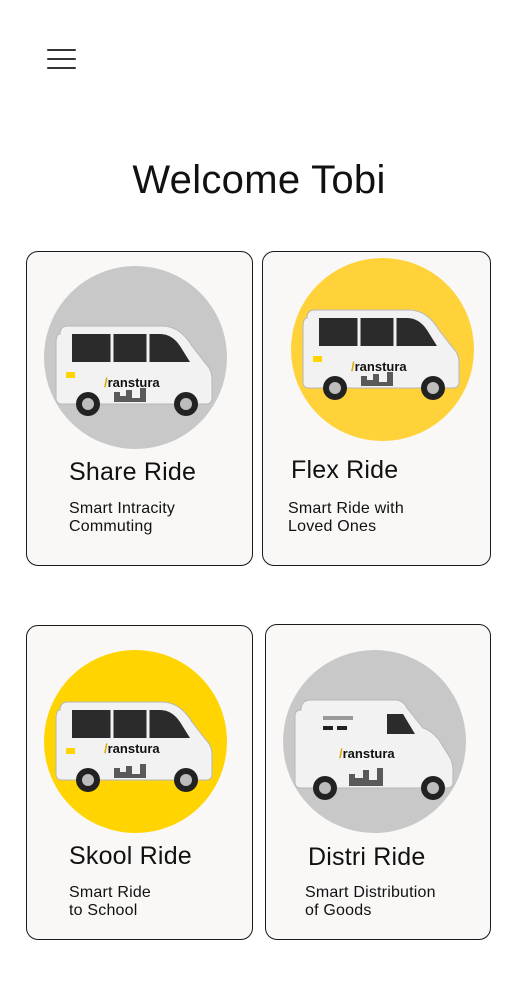 The width and height of the screenshot is (518, 1000). I want to click on card-subtitle: Smart Intracity Commuting, so click(122, 517).